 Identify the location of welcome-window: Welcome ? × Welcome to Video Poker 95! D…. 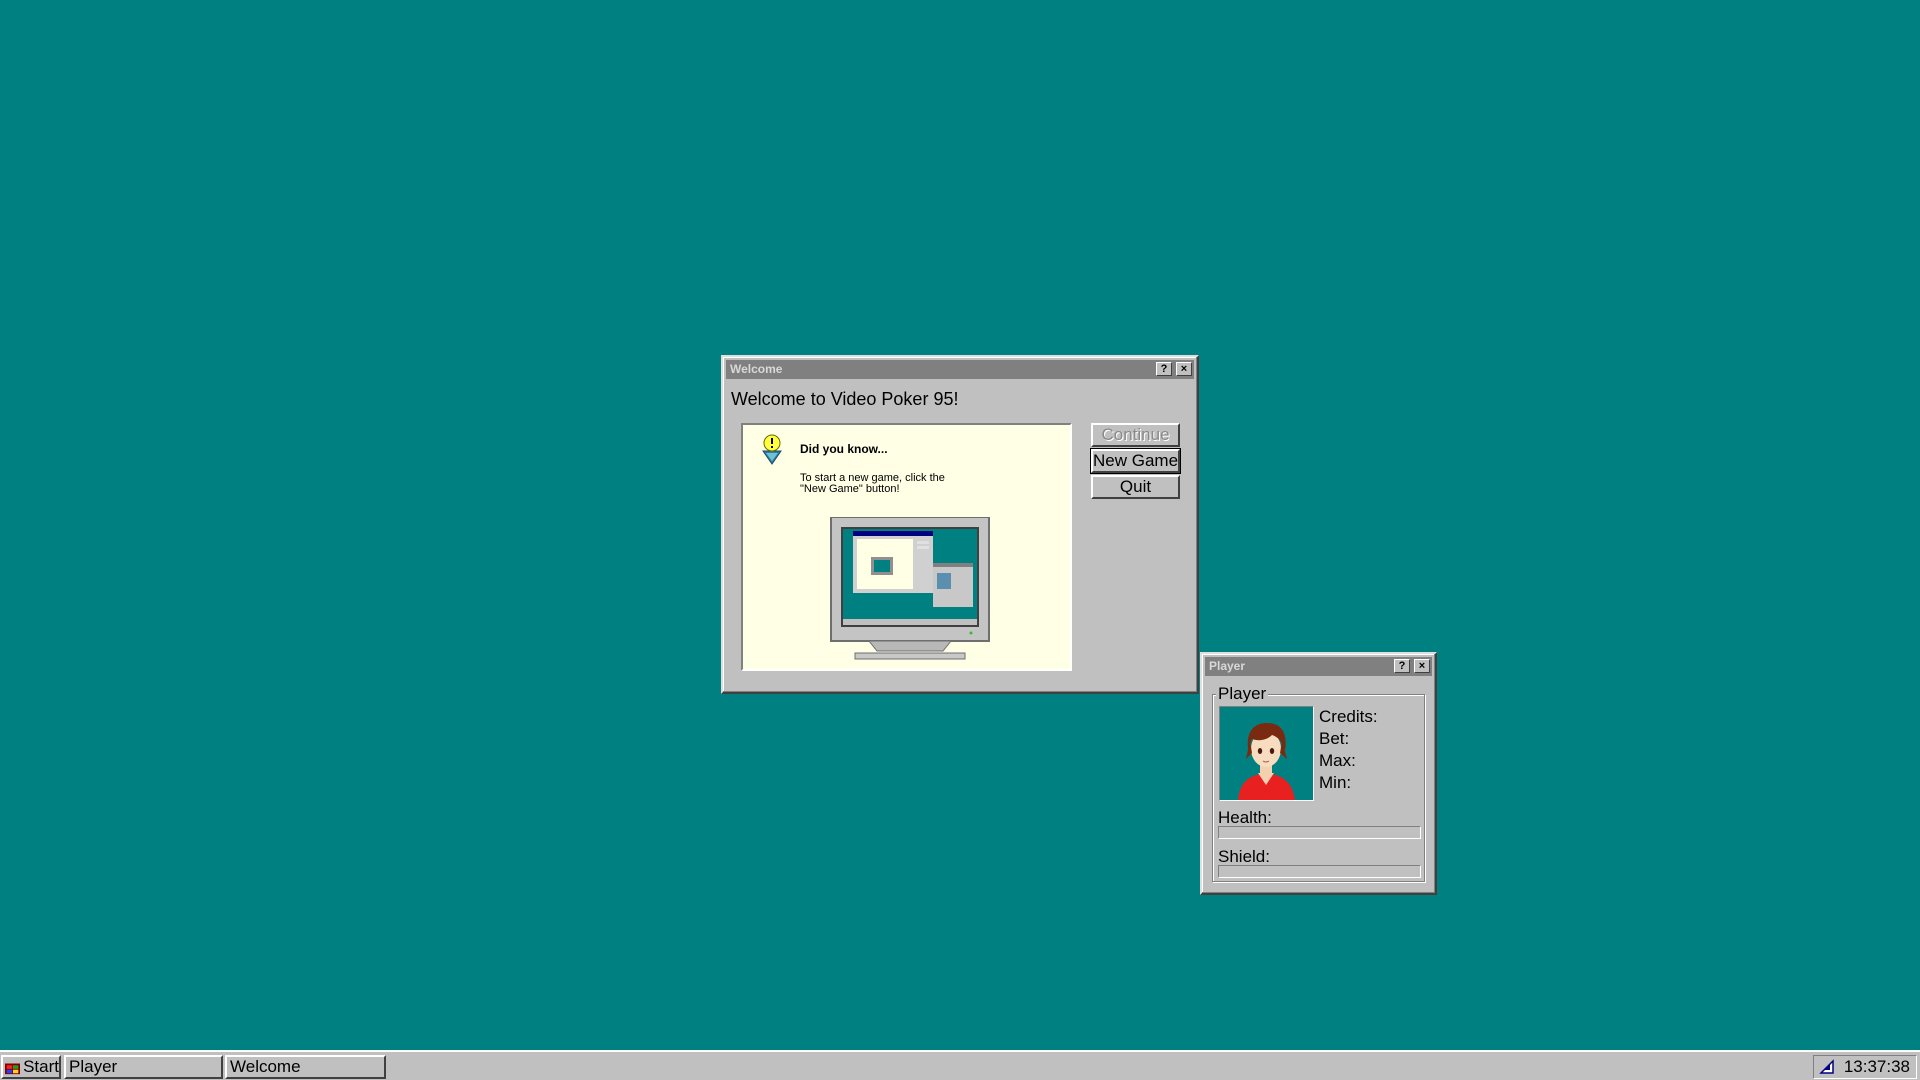
(960, 524).